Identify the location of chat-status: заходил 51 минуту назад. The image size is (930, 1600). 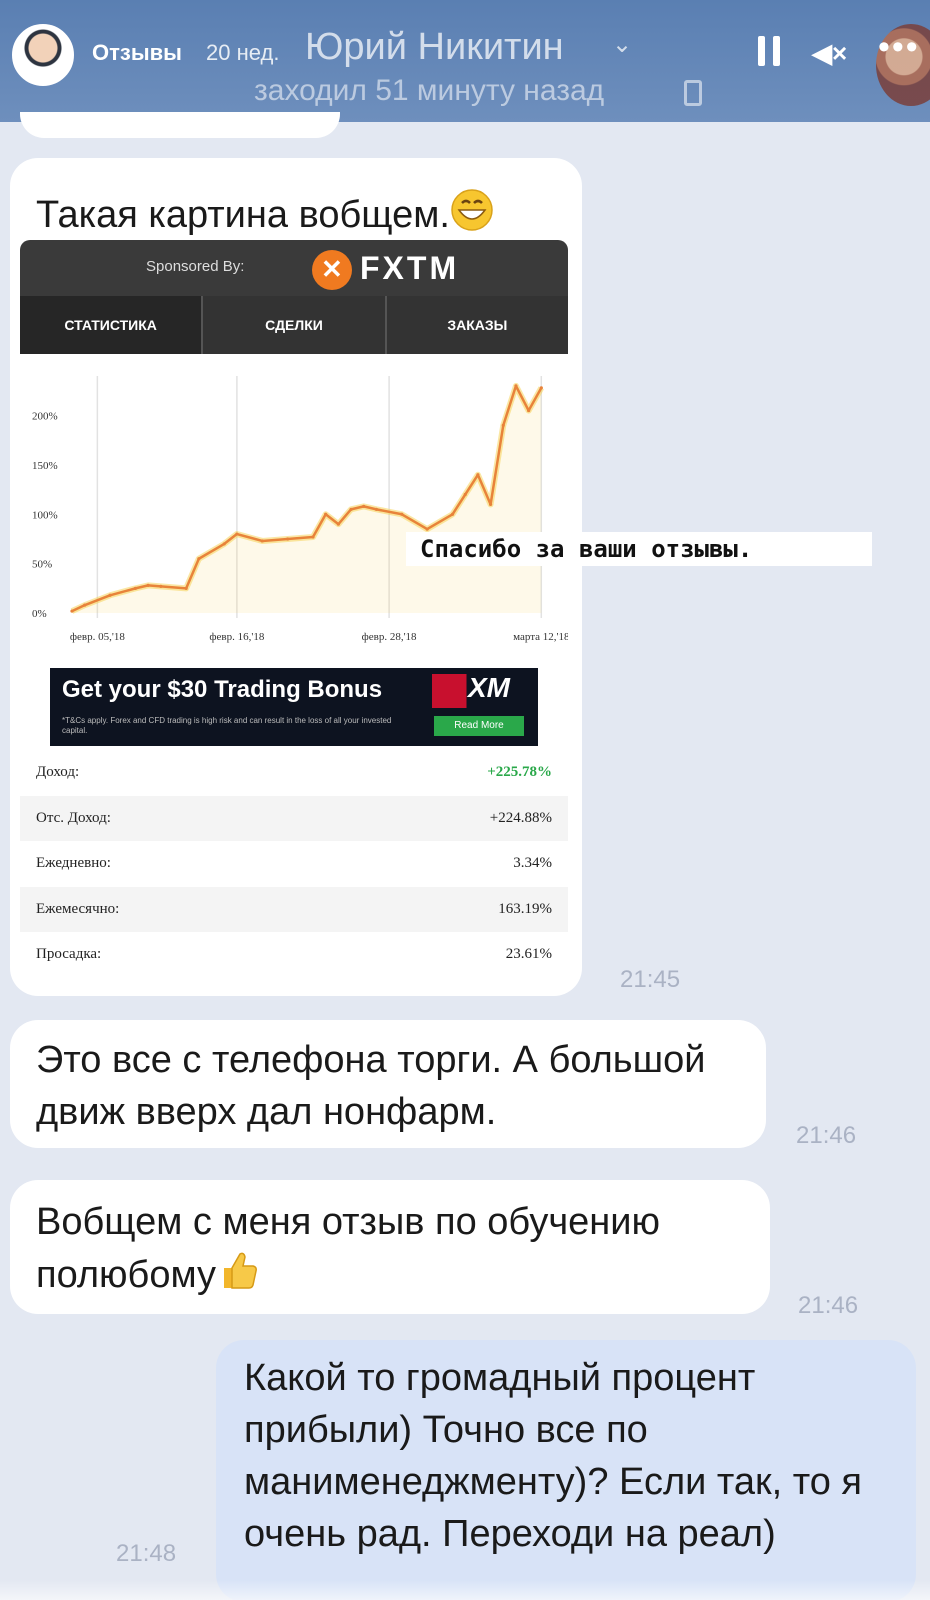
(429, 90).